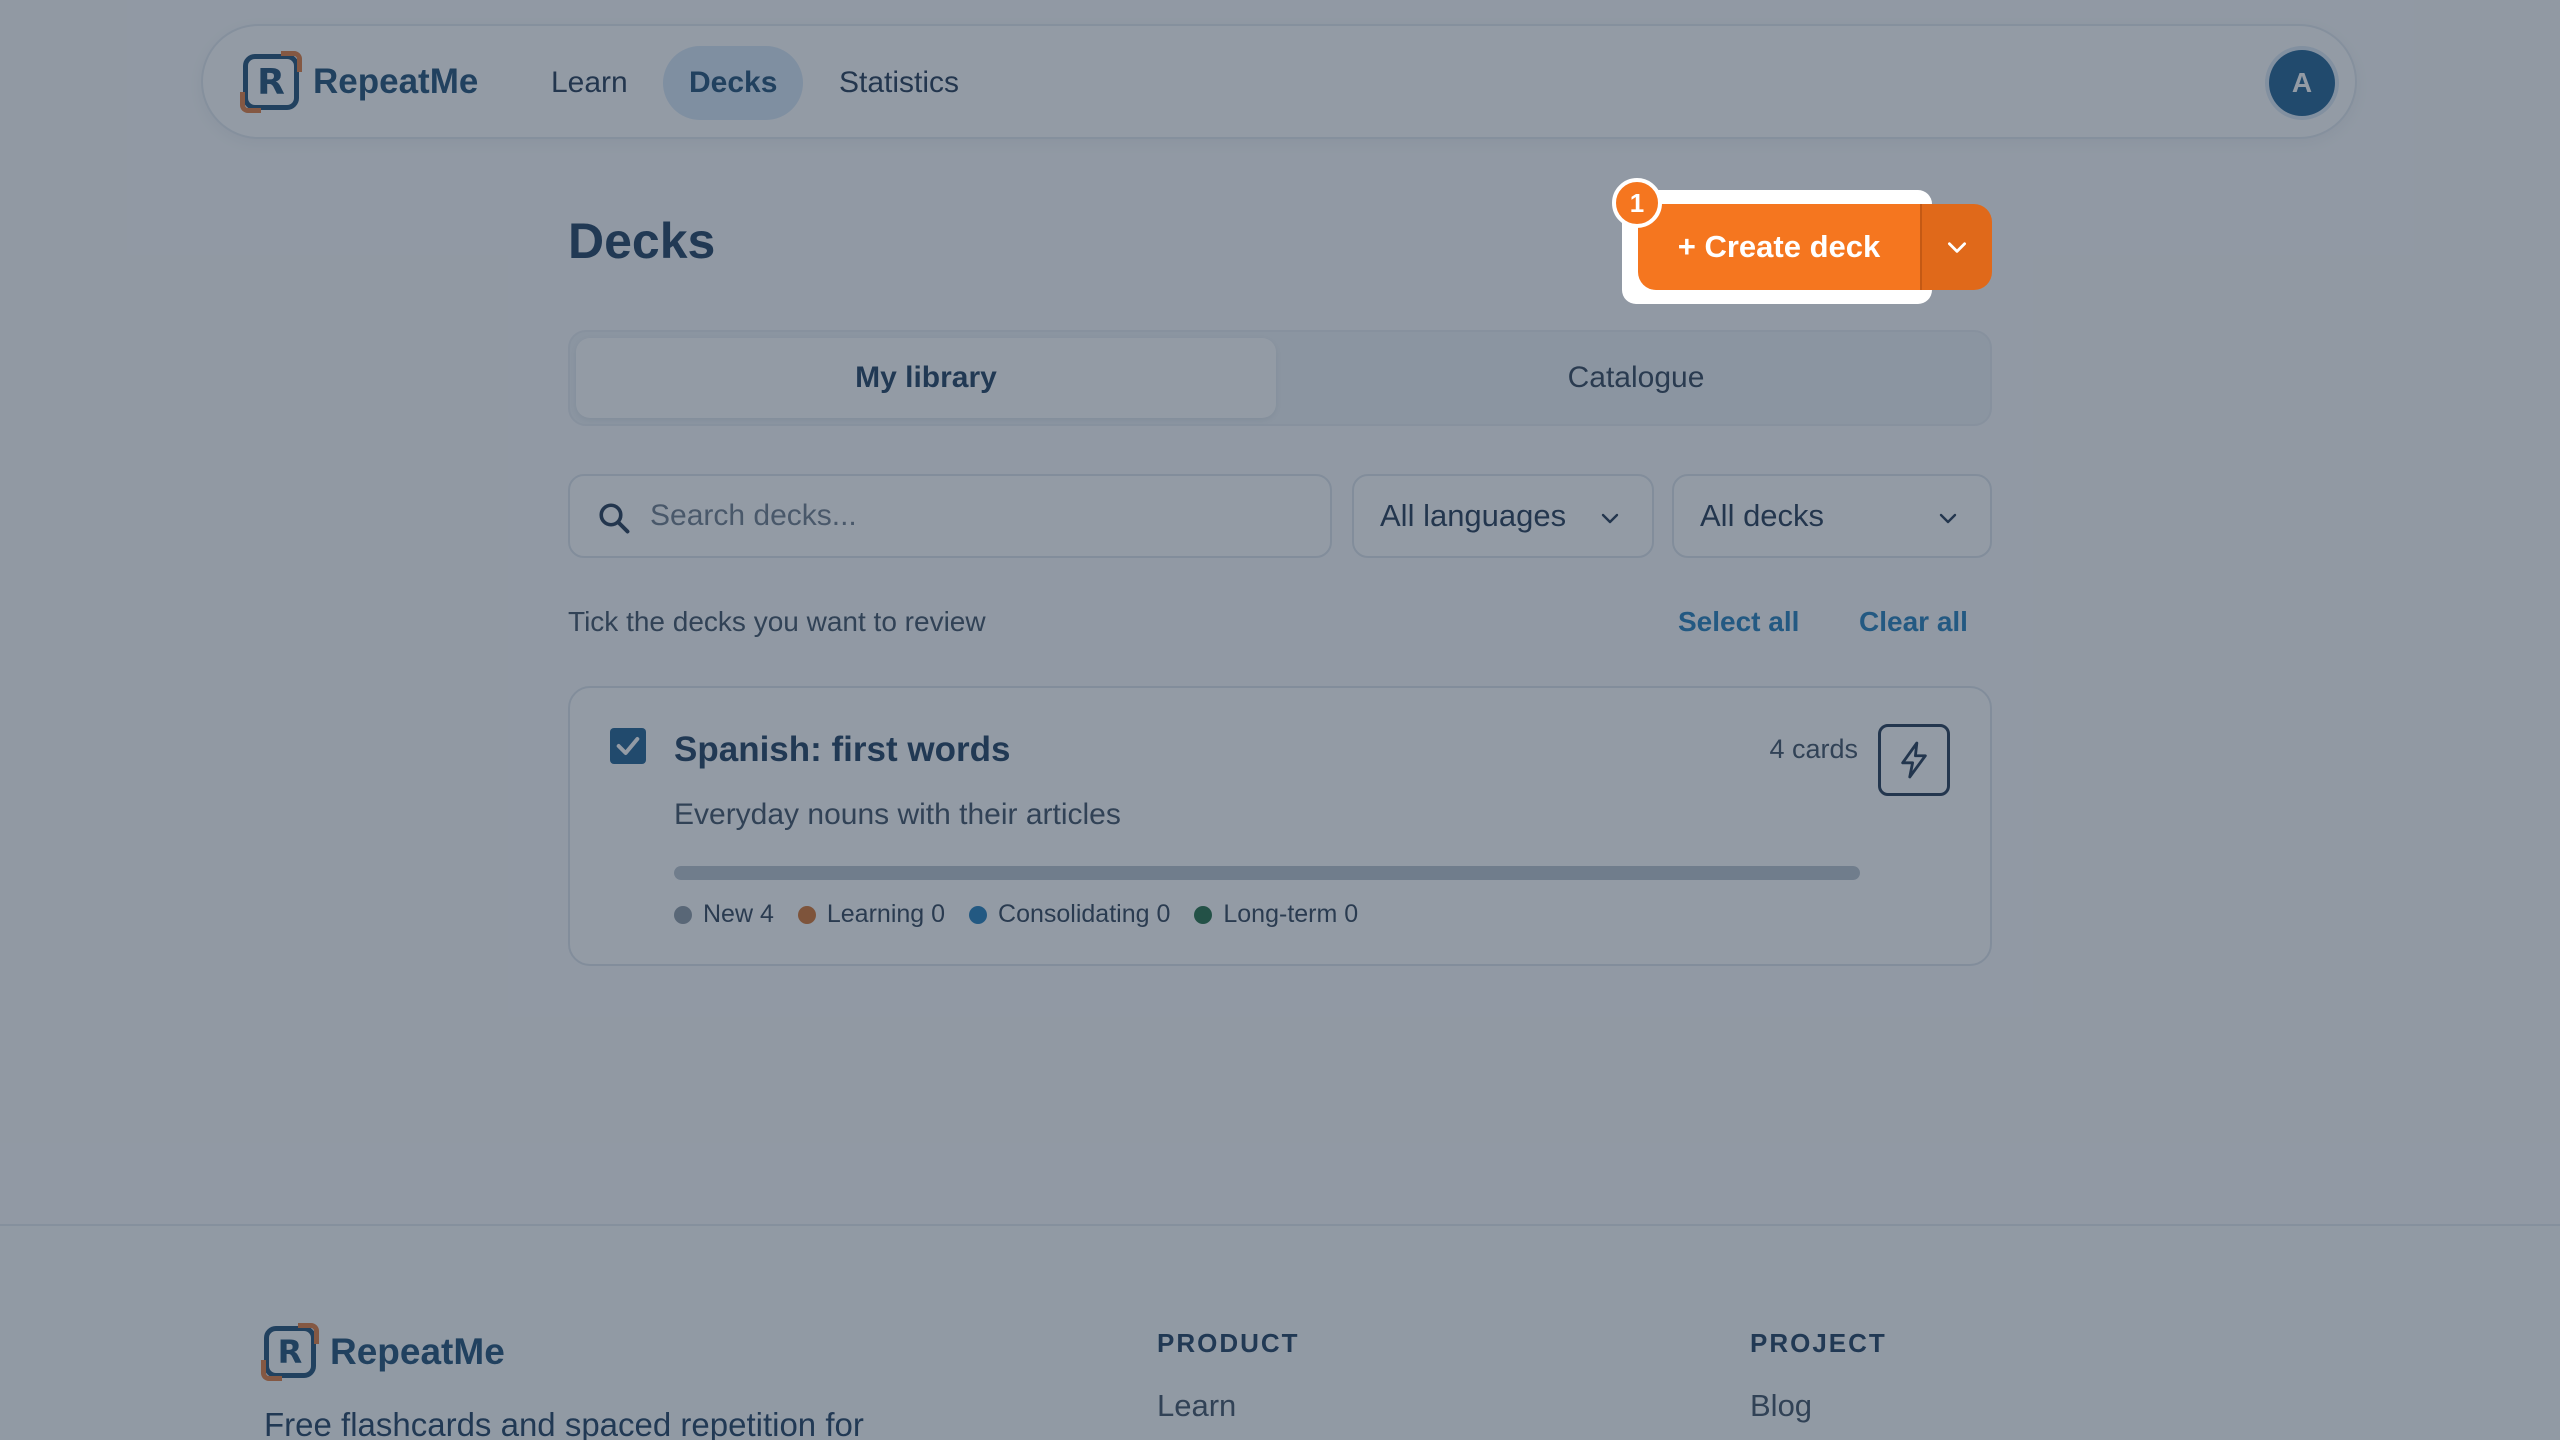 This screenshot has width=2560, height=1440. I want to click on deck-filter-select: All decks, so click(1832, 516).